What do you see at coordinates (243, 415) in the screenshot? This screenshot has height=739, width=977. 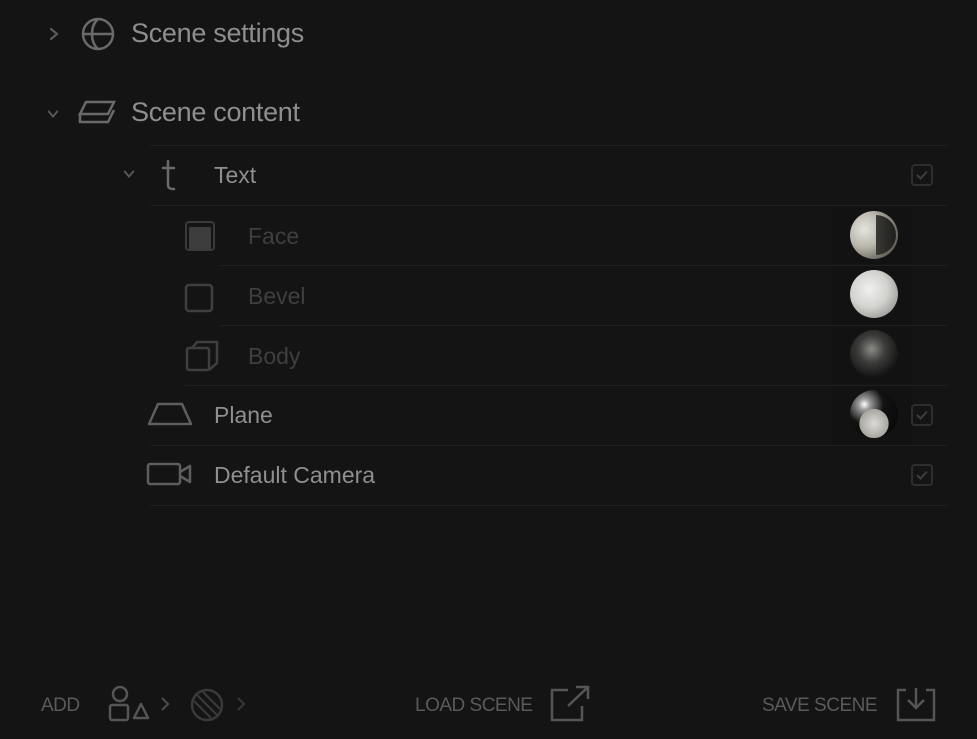 I see `scene-item-plane: Plane` at bounding box center [243, 415].